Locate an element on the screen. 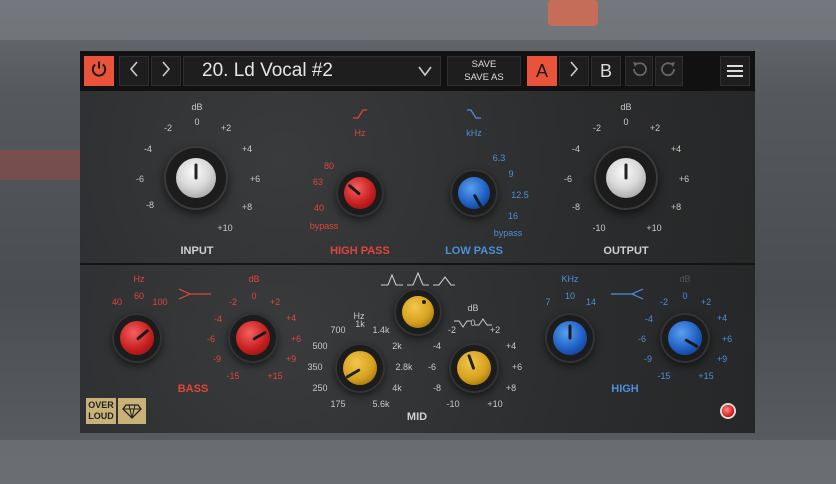 The width and height of the screenshot is (836, 484). menu-icon is located at coordinates (735, 71).